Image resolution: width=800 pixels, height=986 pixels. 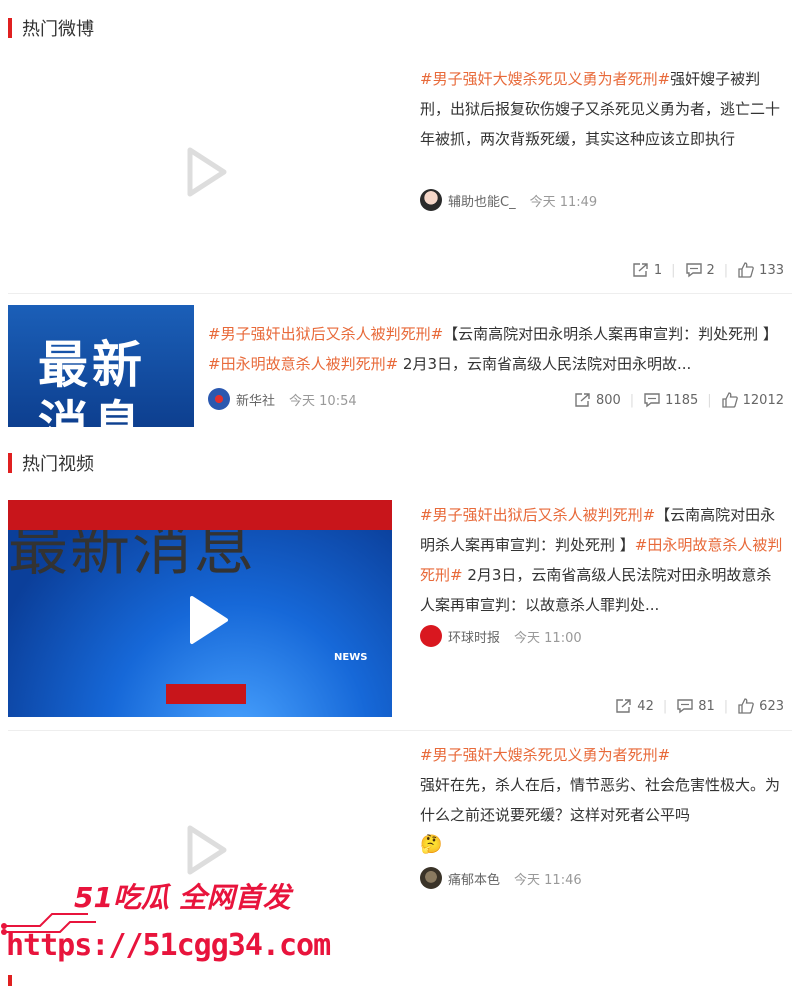 What do you see at coordinates (206, 694) in the screenshot?
I see `newspaper-logo` at bounding box center [206, 694].